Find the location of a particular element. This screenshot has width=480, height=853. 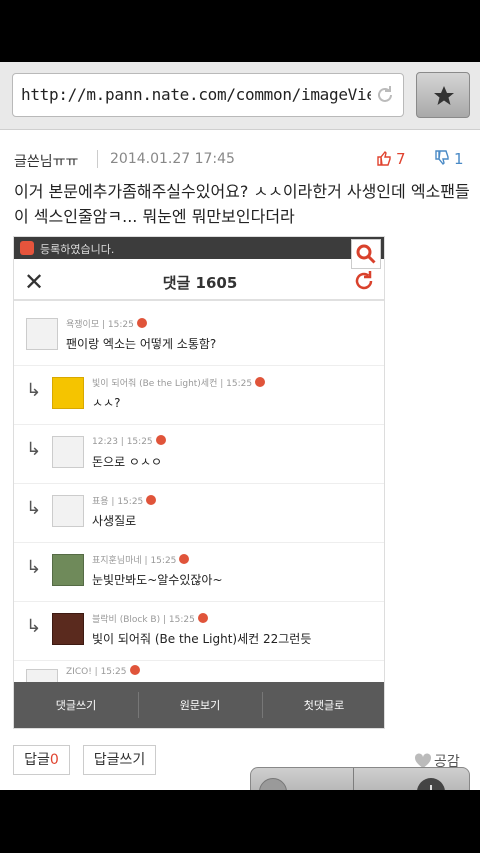

list-item: ↳ 표용 | 15:25 사생질로 is located at coordinates (199, 513).